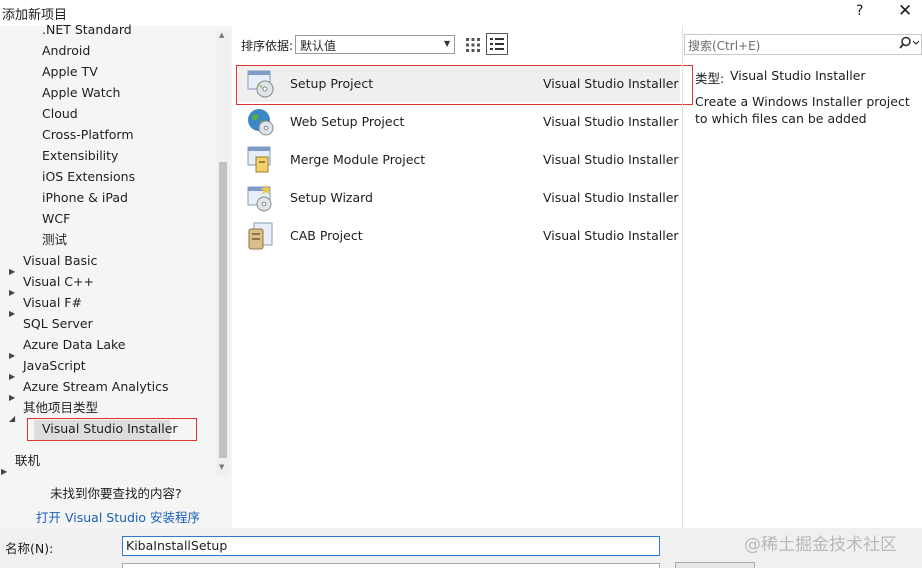  Describe the element at coordinates (447, 43) in the screenshot. I see `chevron-down-icon: ▼` at that location.